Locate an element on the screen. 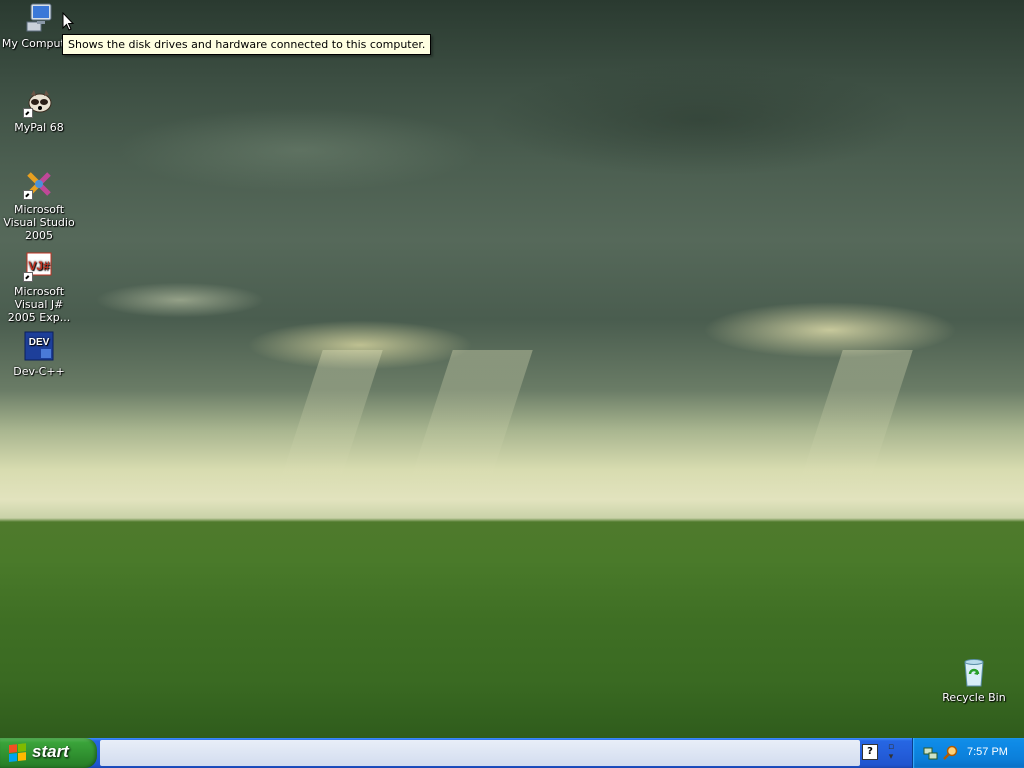 This screenshot has height=768, width=1024. svg-text: DEV is located at coordinates (39, 342).